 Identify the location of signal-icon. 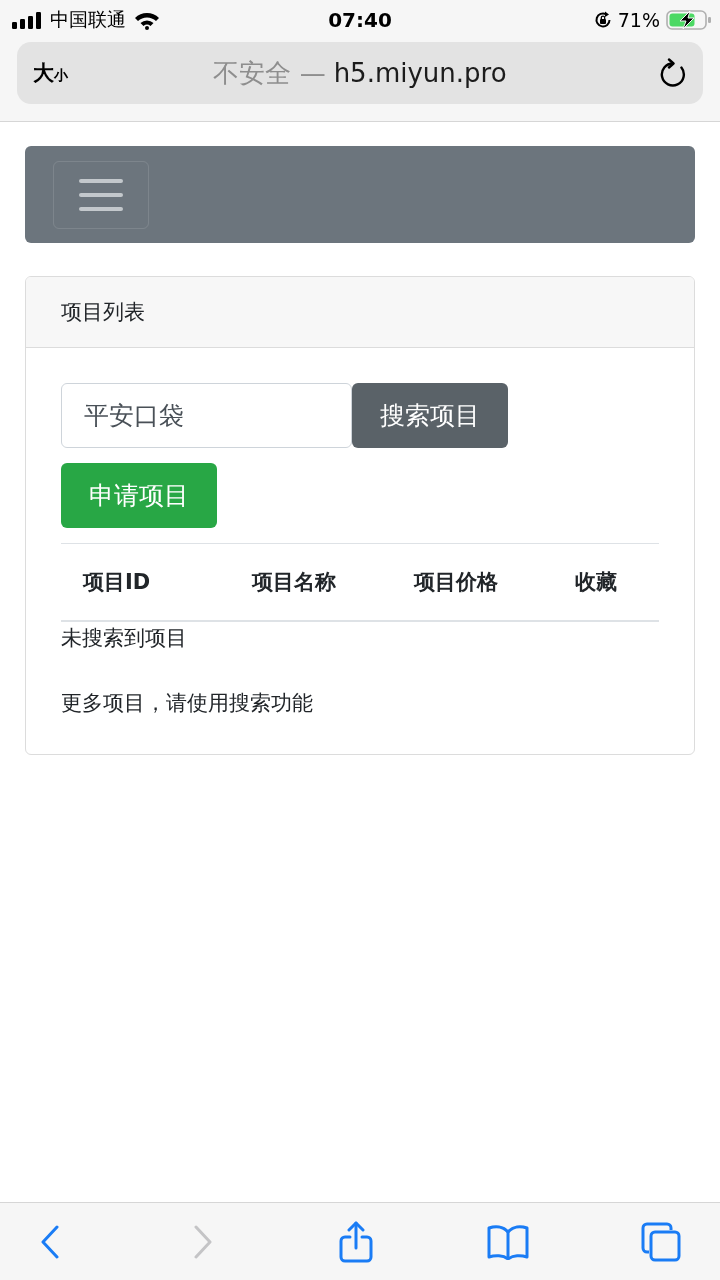
(27, 20).